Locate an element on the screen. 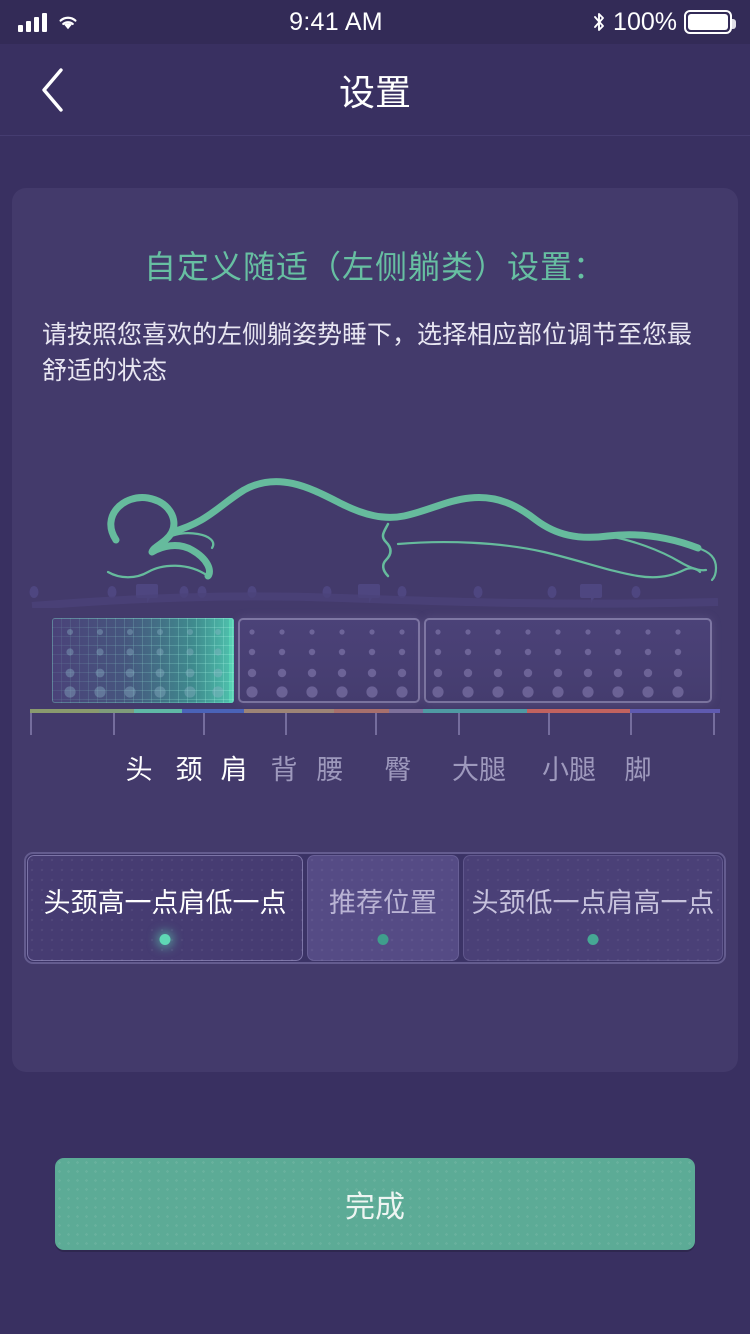  option-label: 推荐位置 is located at coordinates (383, 902).